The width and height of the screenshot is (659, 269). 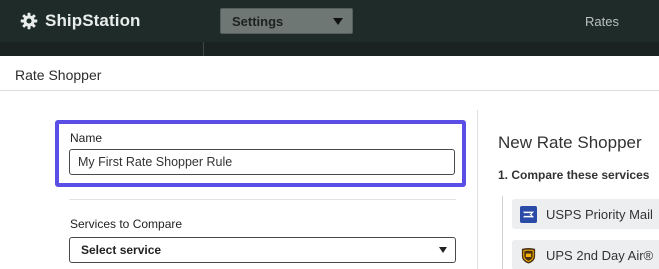 What do you see at coordinates (262, 250) in the screenshot?
I see `select-service-dropdown: Select service` at bounding box center [262, 250].